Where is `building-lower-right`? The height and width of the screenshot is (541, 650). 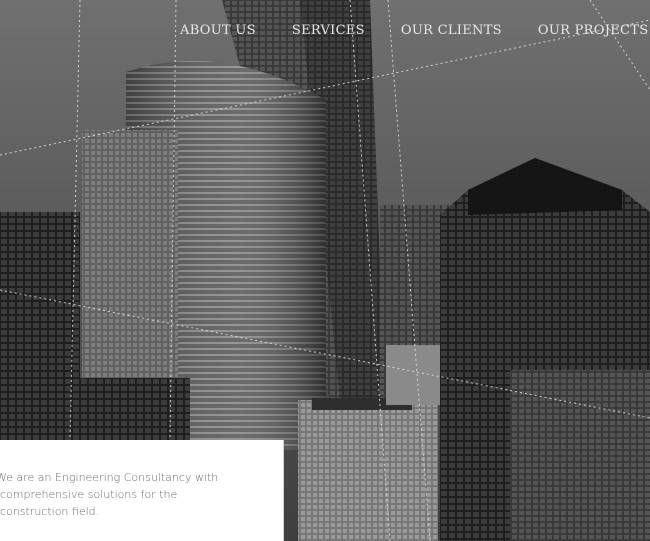 building-lower-right is located at coordinates (580, 455).